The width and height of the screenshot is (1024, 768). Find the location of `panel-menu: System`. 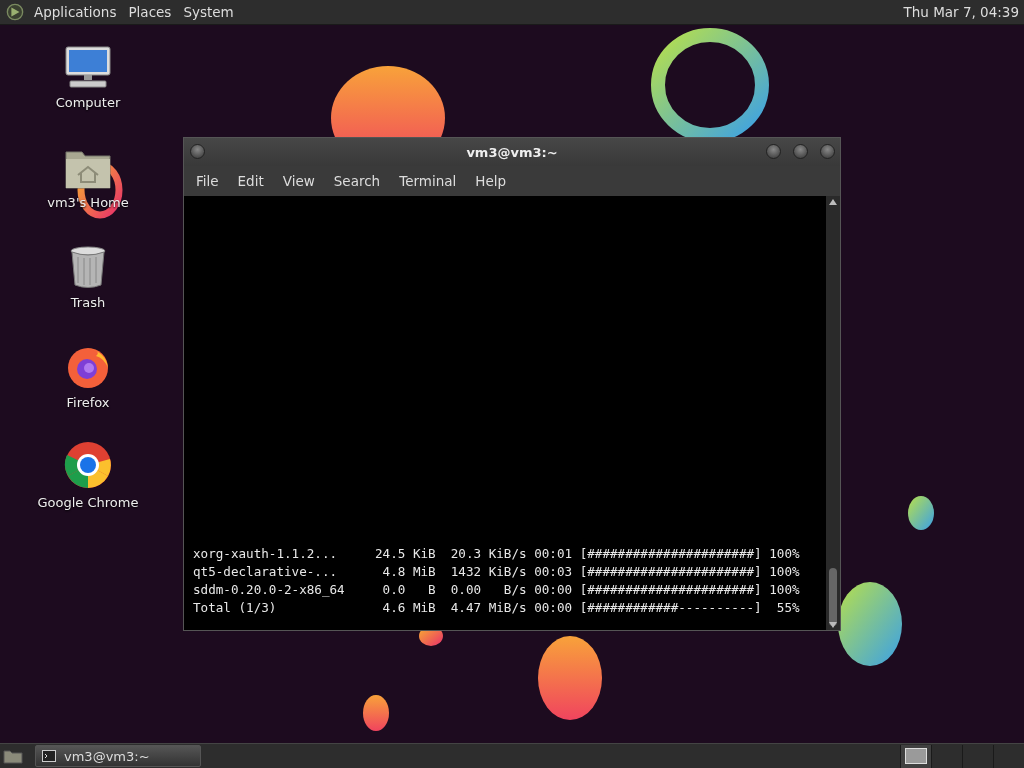

panel-menu: System is located at coordinates (211, 12).